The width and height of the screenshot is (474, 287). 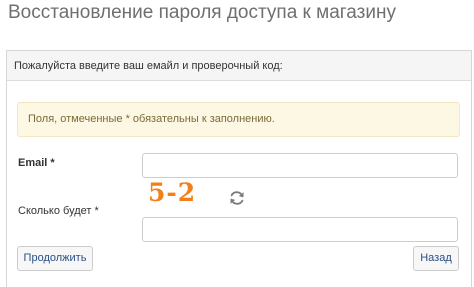 I want to click on continue-button: Продолжить, so click(x=55, y=258).